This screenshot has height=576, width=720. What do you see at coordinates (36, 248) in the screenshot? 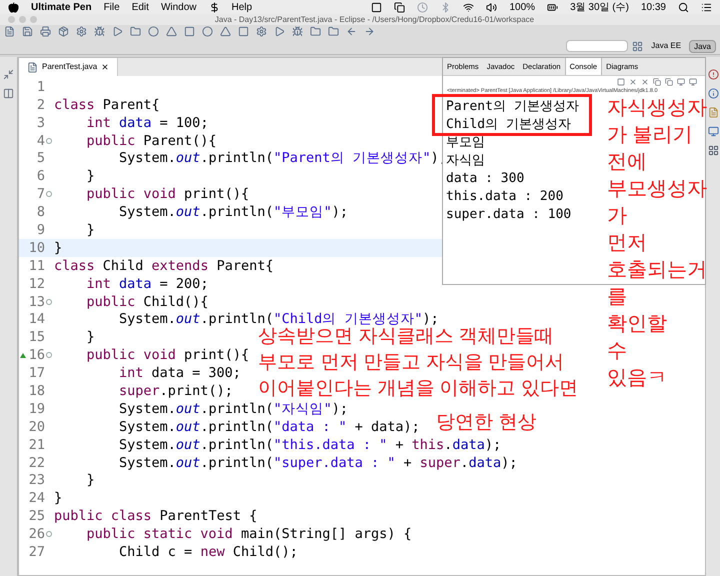
I see `line-number: 10` at bounding box center [36, 248].